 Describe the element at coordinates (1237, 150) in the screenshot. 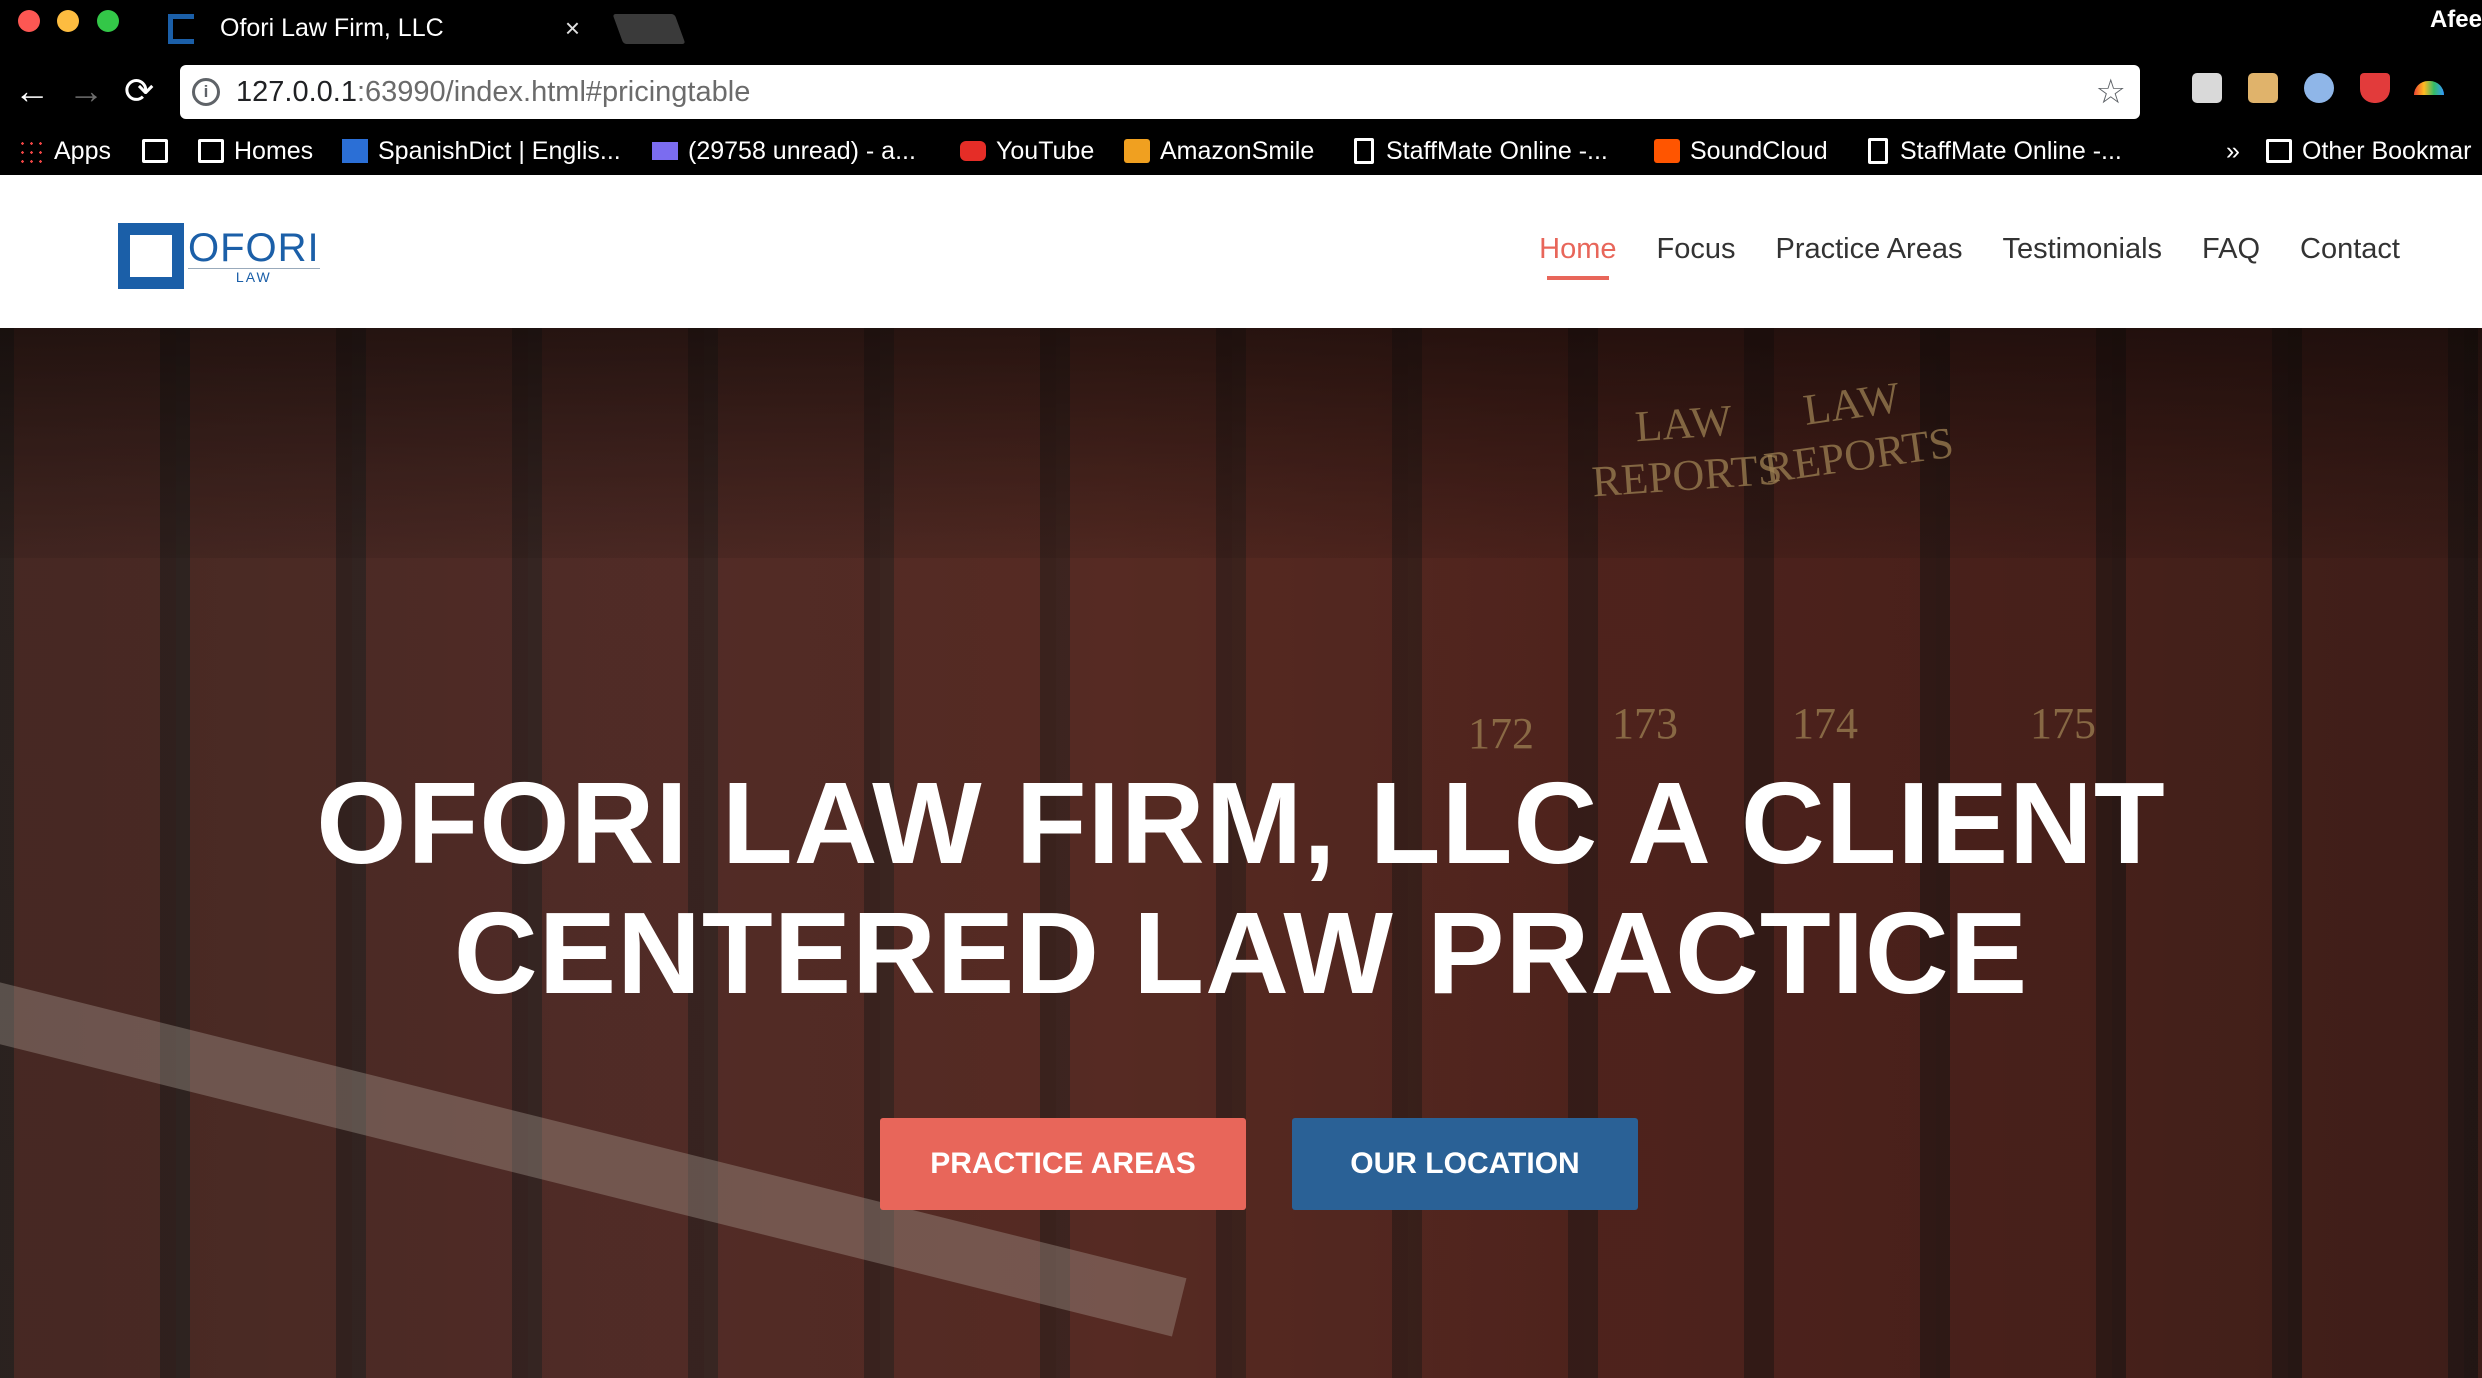

I see `bookmark-label: AmazonSmile` at that location.